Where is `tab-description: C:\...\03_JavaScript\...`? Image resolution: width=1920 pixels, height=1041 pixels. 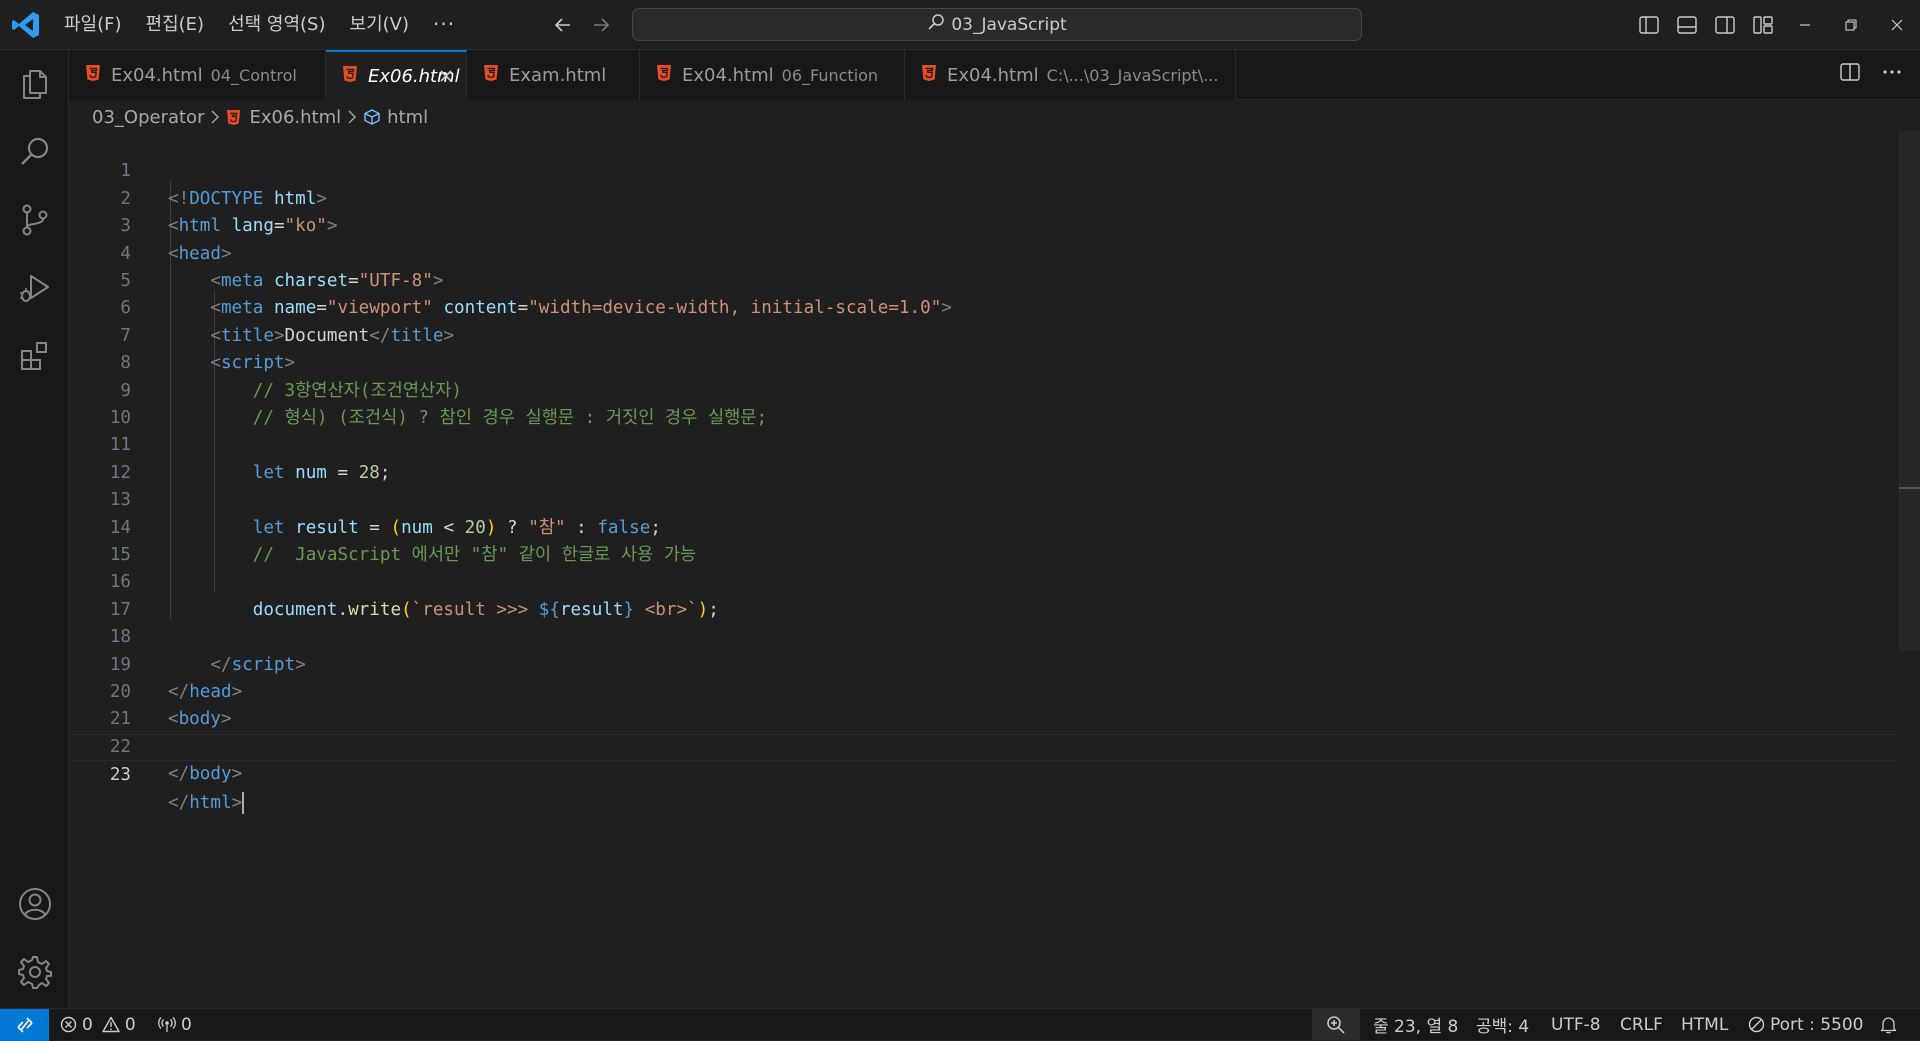
tab-description: C:\...\03_JavaScript\... is located at coordinates (1132, 75).